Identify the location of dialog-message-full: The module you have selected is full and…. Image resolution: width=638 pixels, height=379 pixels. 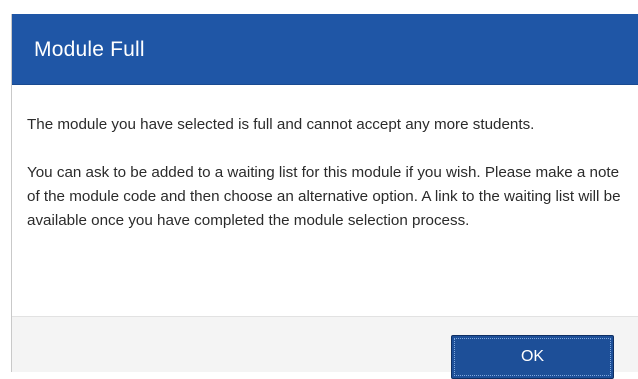
(281, 124).